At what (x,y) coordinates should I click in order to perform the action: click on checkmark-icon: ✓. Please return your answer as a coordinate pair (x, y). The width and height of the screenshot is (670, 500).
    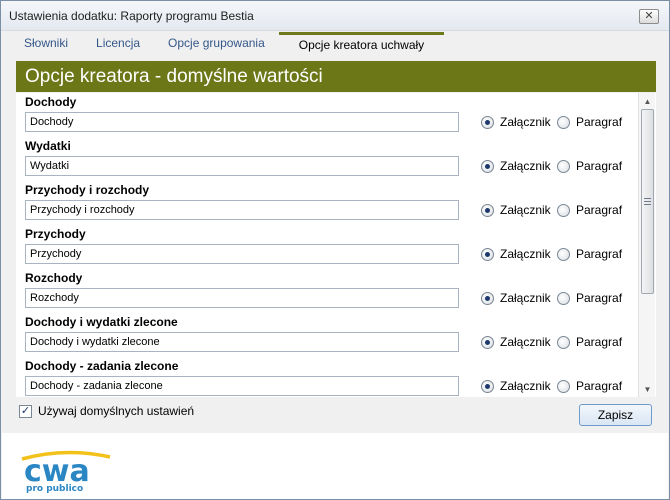
    Looking at the image, I should click on (25, 410).